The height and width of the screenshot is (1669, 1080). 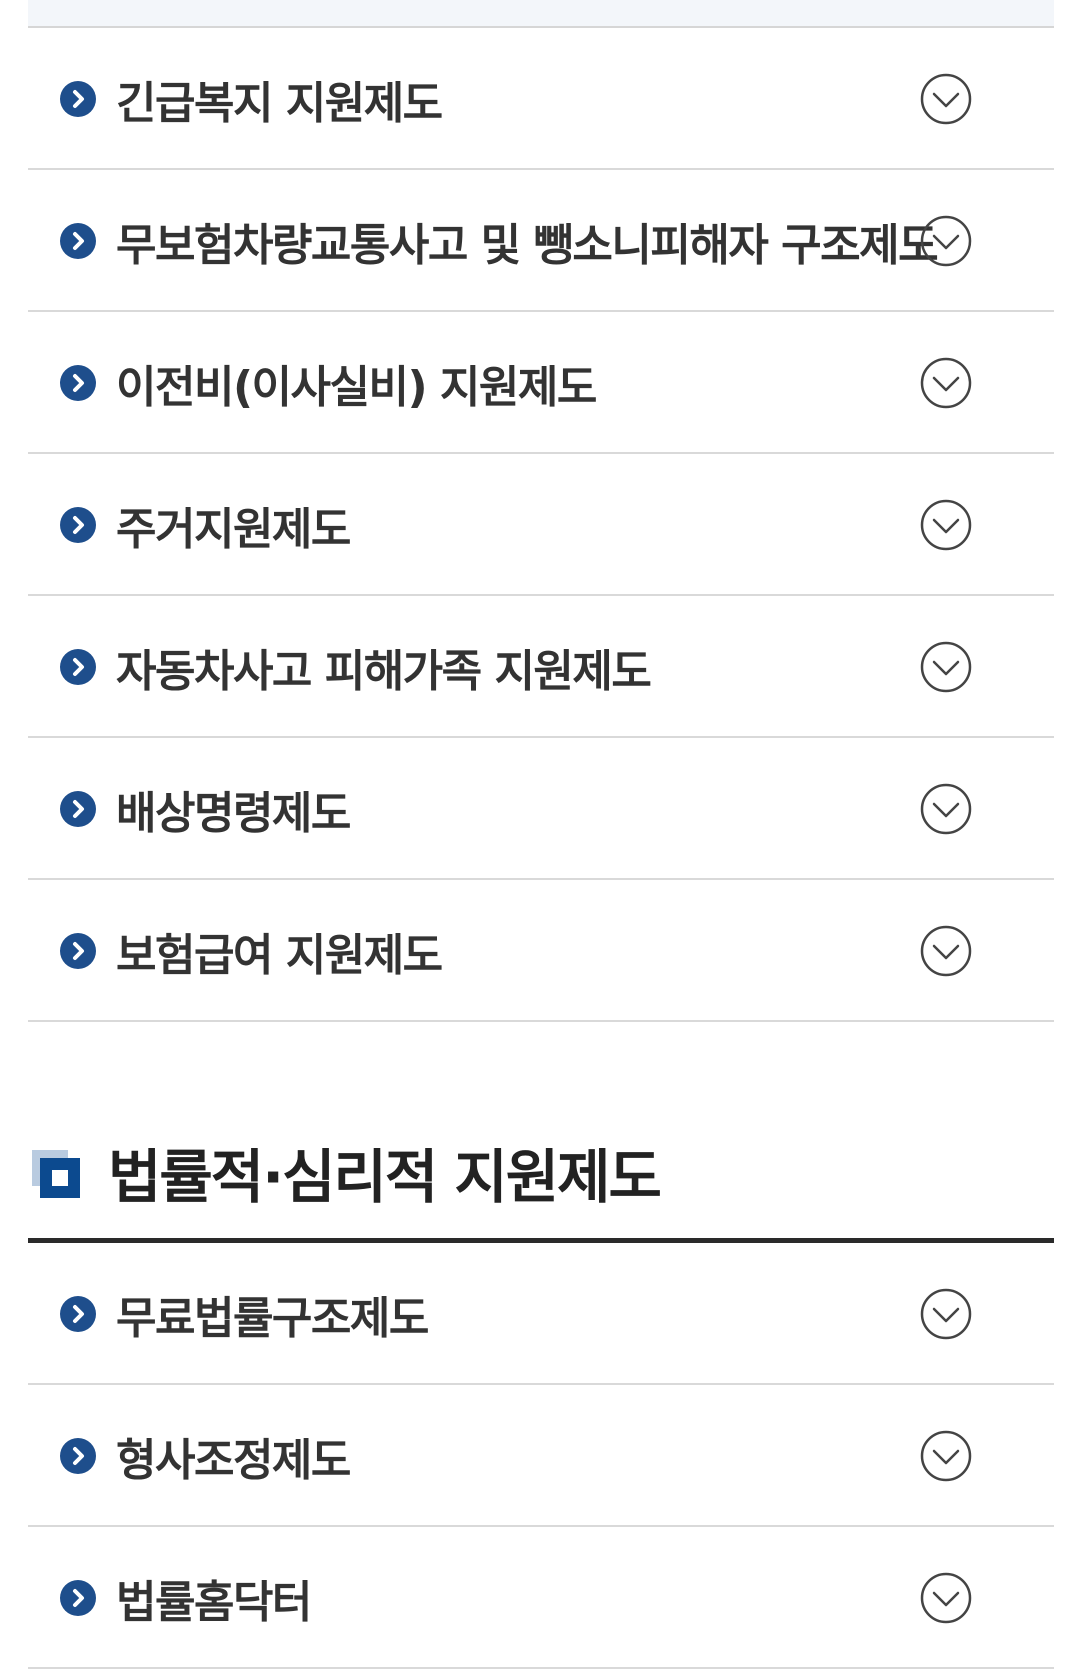 I want to click on list-item: 법률홈닥터, so click(x=541, y=1598).